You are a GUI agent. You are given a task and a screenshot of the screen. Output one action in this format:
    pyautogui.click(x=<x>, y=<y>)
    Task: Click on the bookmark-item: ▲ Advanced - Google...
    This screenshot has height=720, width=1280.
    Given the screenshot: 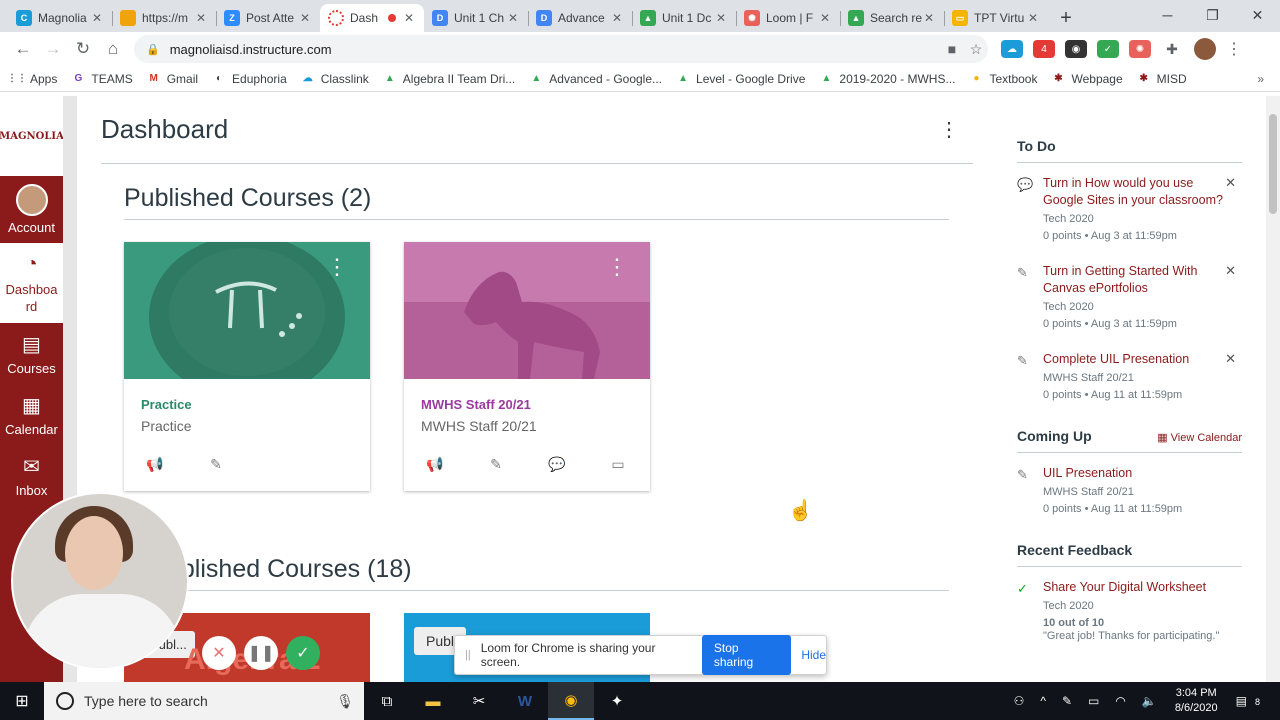 What is the action you would take?
    pyautogui.click(x=595, y=79)
    